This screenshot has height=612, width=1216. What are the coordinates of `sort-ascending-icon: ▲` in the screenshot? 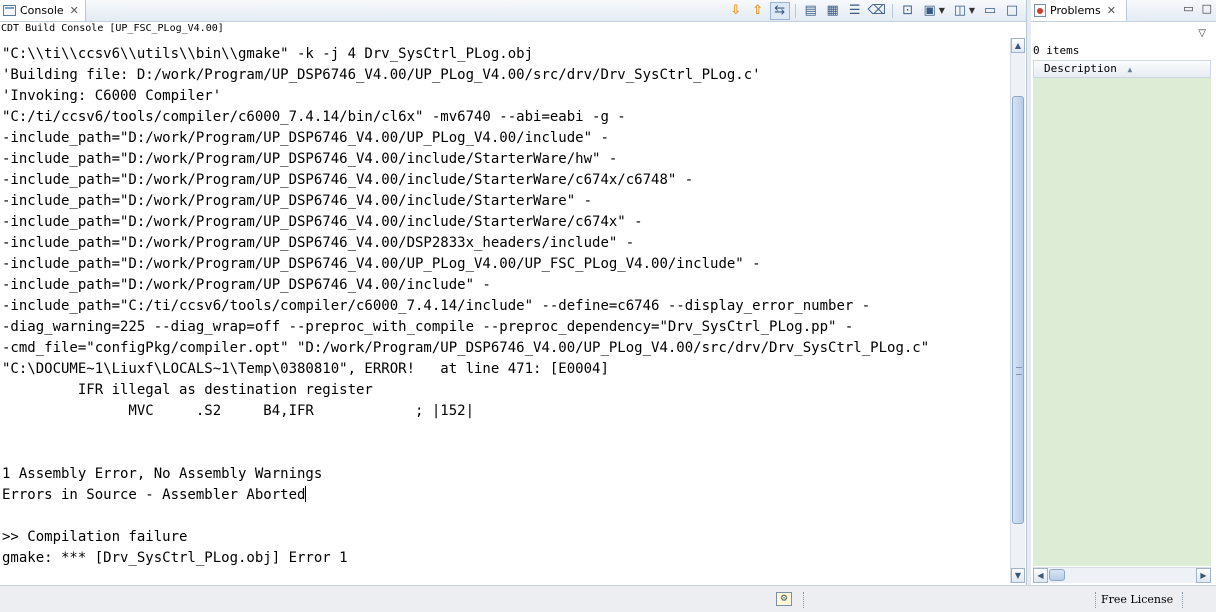 It's located at (1130, 69).